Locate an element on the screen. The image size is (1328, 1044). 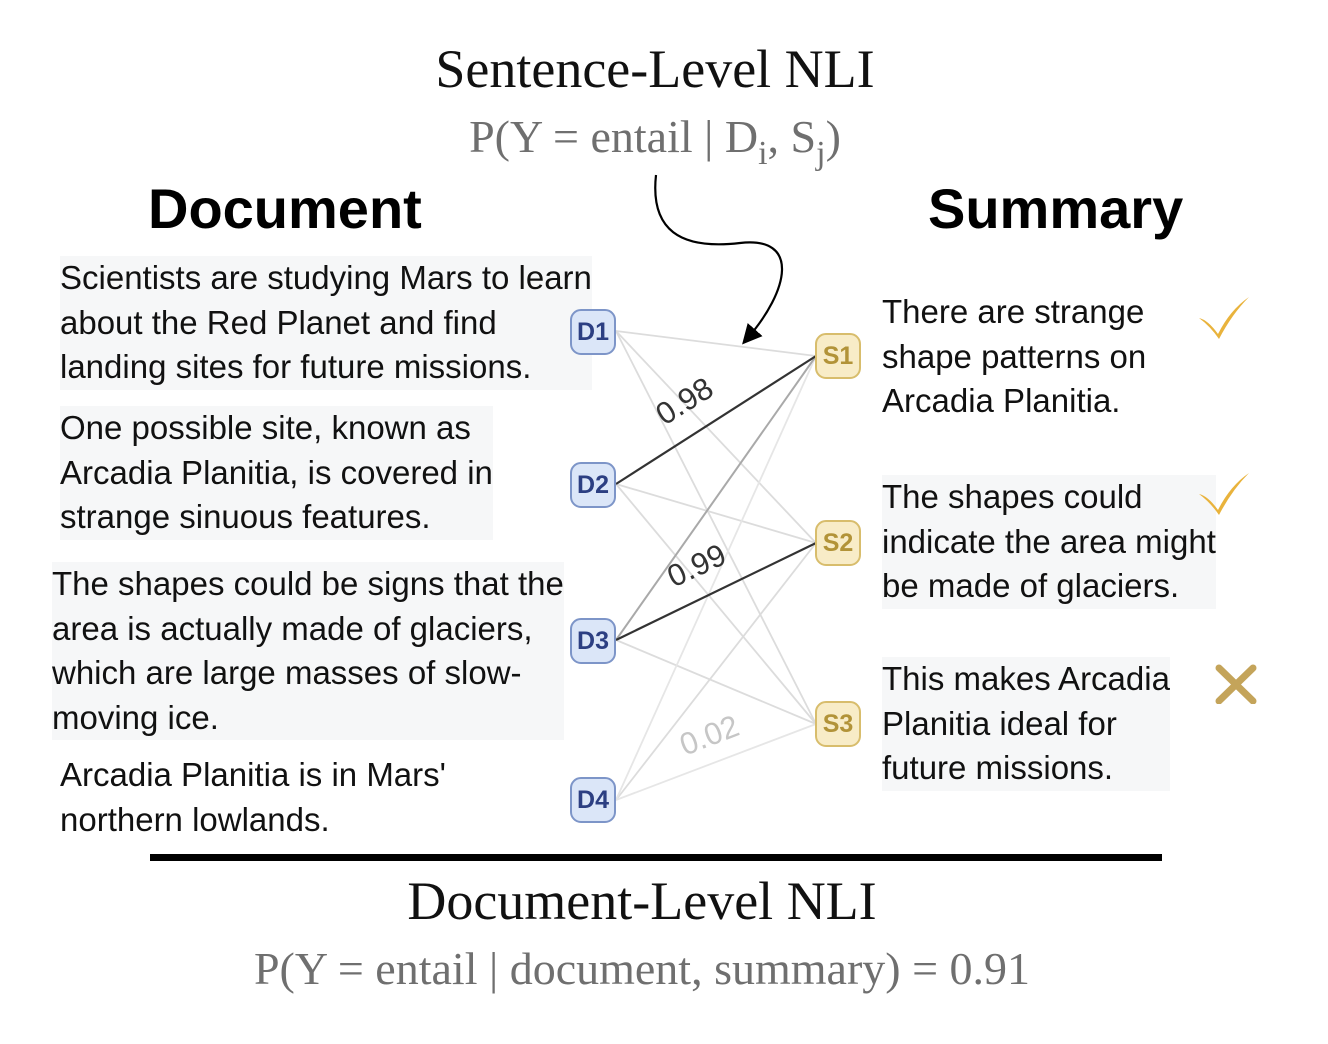
node-d1: D1 is located at coordinates (593, 332).